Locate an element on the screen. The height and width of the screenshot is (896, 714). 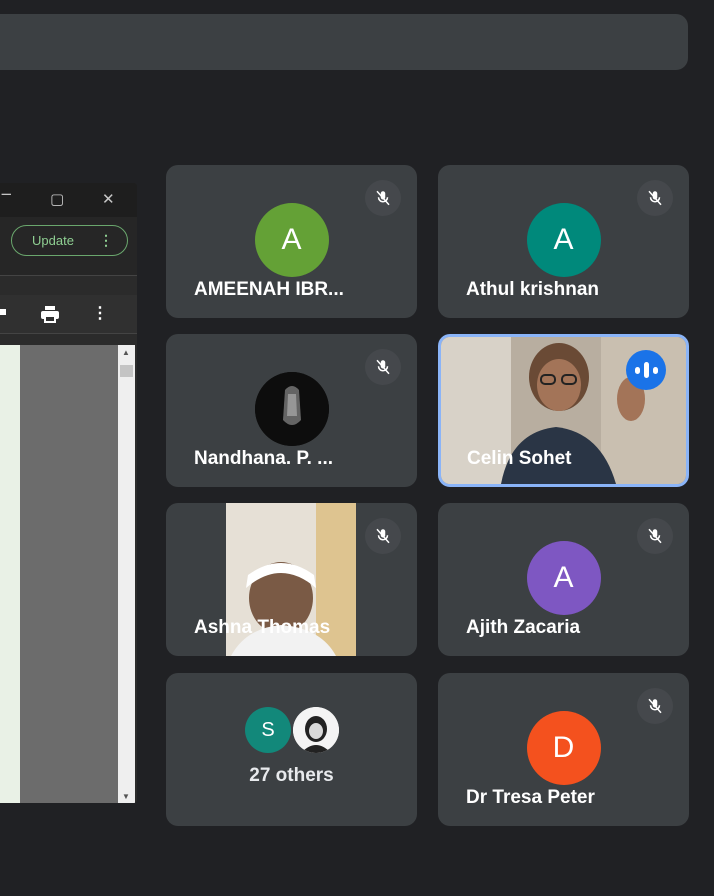
participant-tile: A Athul krishnan is located at coordinates (563, 241).